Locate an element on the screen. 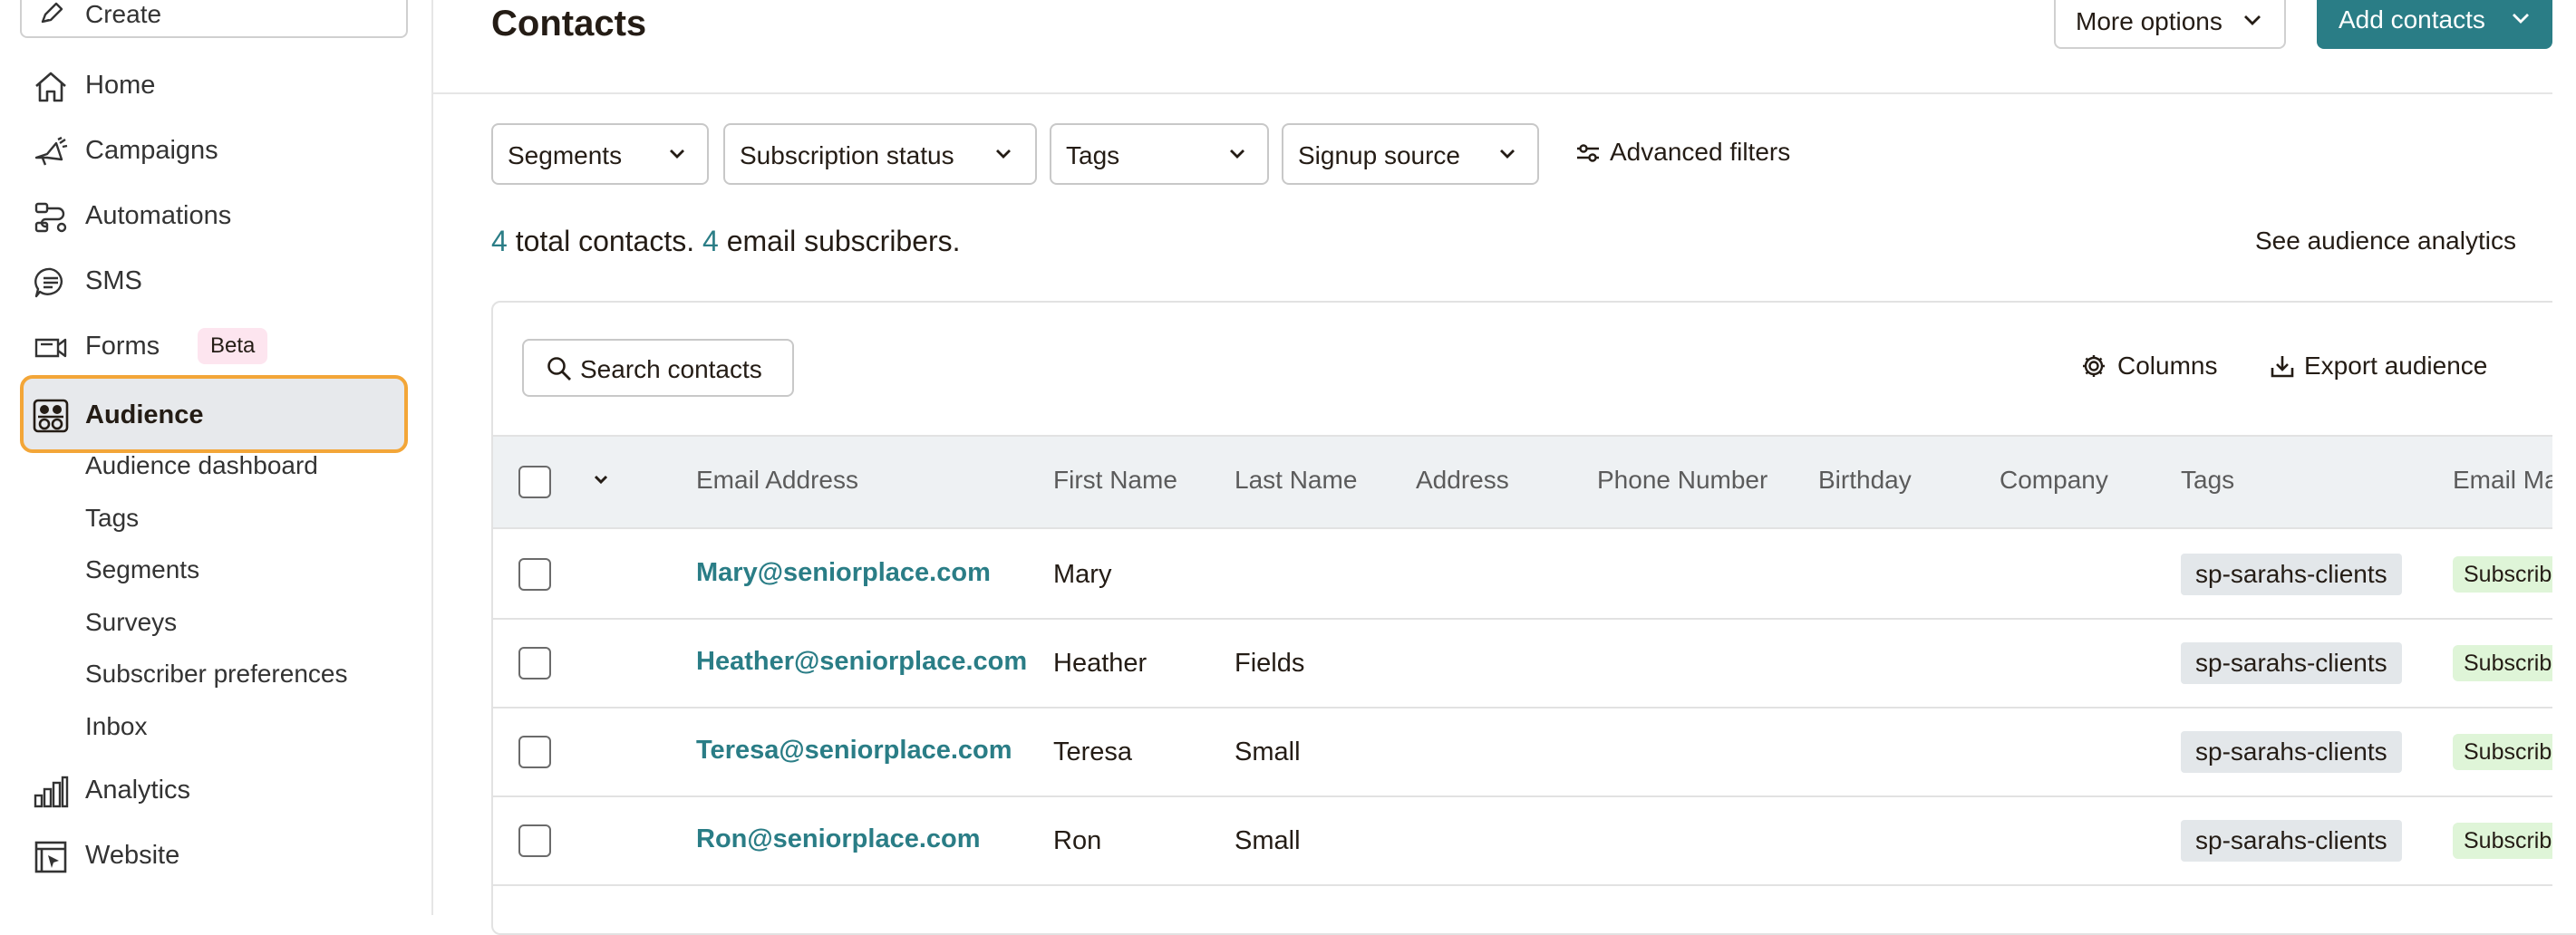 The width and height of the screenshot is (2576, 935). nav-website: Website is located at coordinates (214, 855).